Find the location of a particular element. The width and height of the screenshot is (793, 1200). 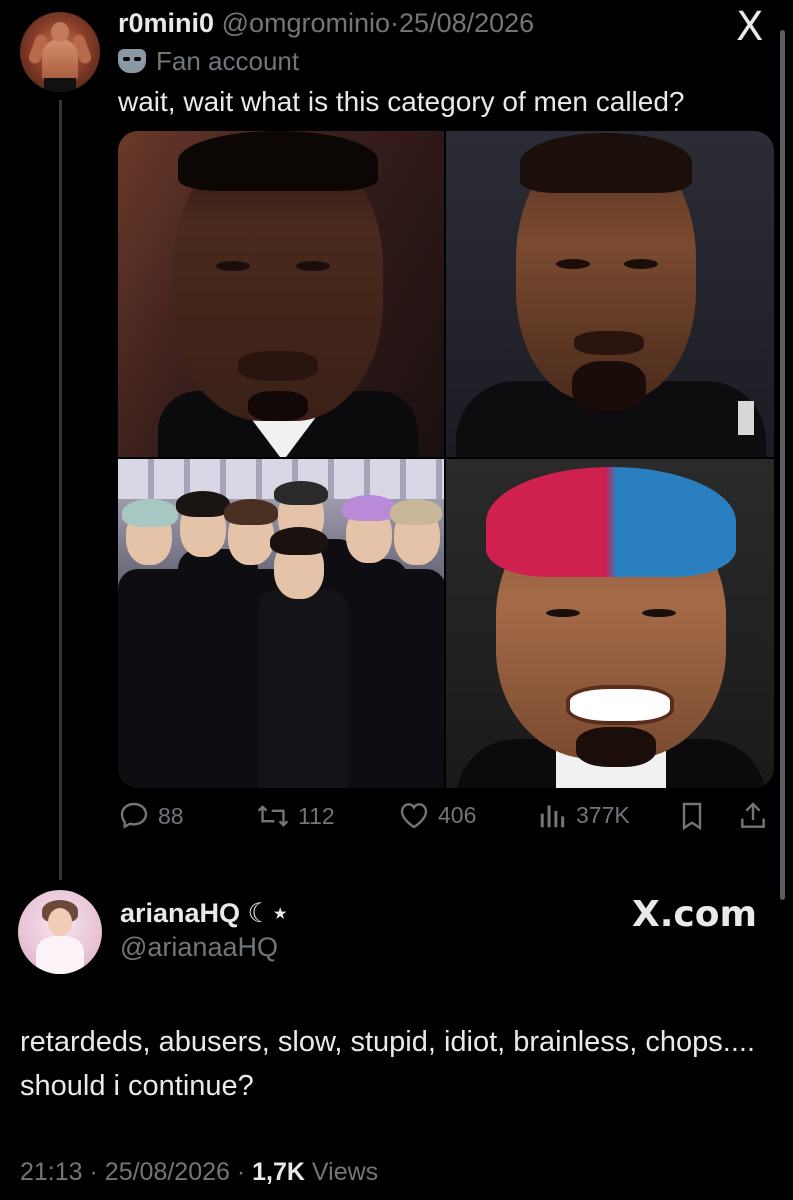

like-button: 406 is located at coordinates (437, 815).